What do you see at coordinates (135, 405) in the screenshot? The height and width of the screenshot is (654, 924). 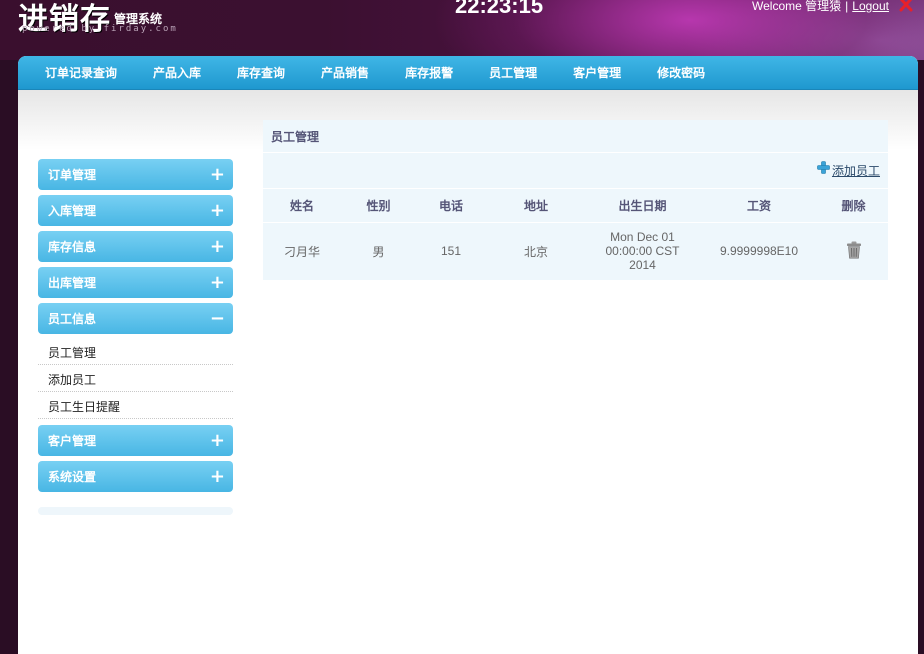 I see `submenu-birthday-reminder: 员工生日提醒` at bounding box center [135, 405].